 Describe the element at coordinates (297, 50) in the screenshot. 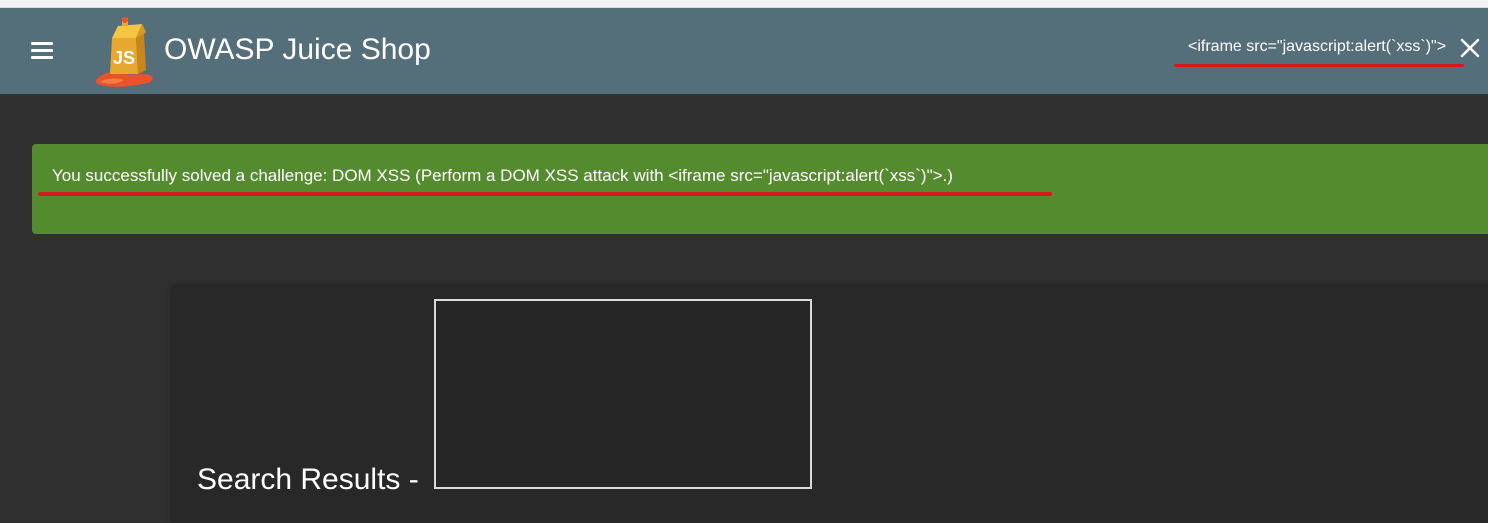

I see `app-title: OWASP Juice Shop` at that location.